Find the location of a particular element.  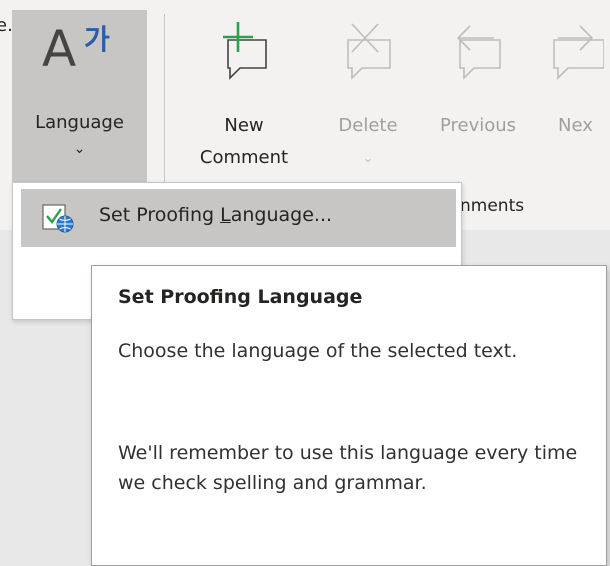

new-comment-label-line1: New is located at coordinates (244, 125).